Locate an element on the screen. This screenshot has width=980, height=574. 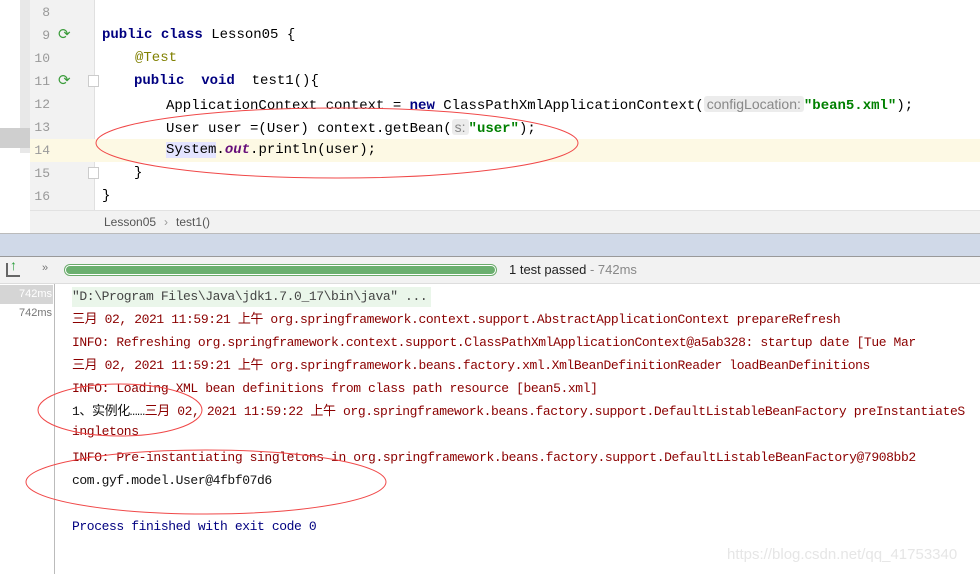
test-progress-bar is located at coordinates (280, 270).